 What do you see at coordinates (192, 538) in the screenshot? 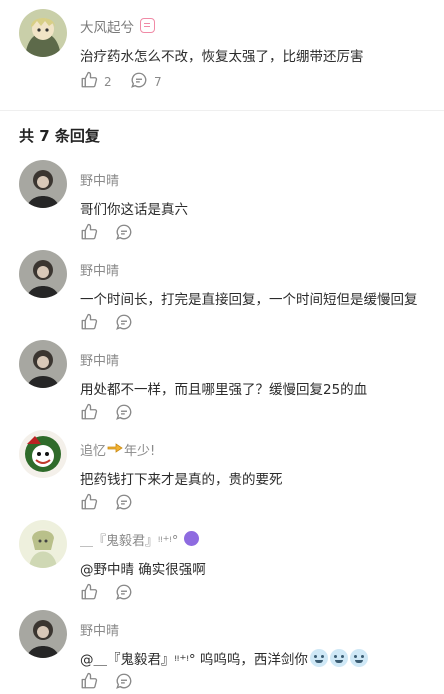
I see `game-badge-icon` at bounding box center [192, 538].